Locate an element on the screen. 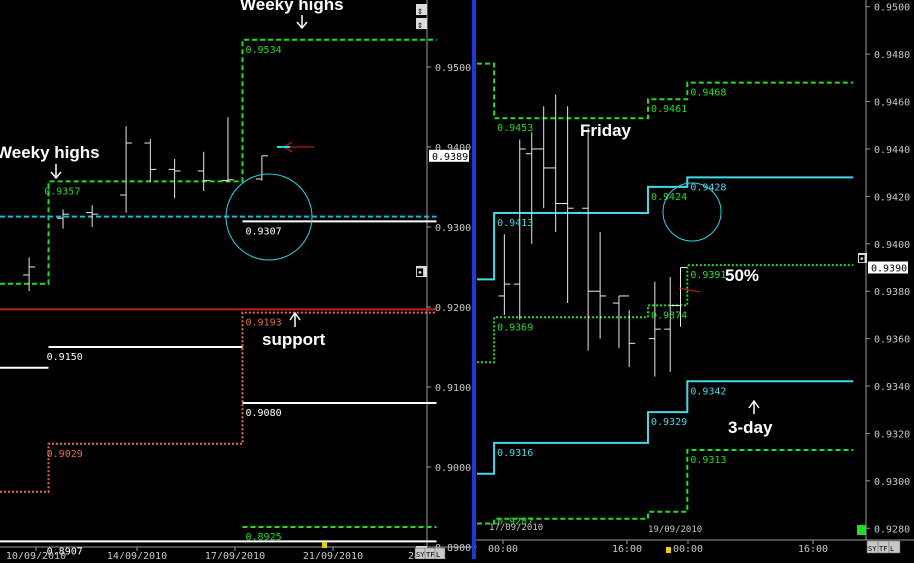 This screenshot has width=914, height=563. level-label: 0.9391 is located at coordinates (708, 275).